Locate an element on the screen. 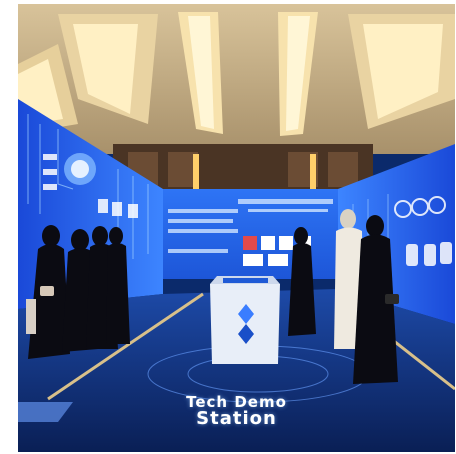 The height and width of the screenshot is (454, 456). kiosk is located at coordinates (245, 320).